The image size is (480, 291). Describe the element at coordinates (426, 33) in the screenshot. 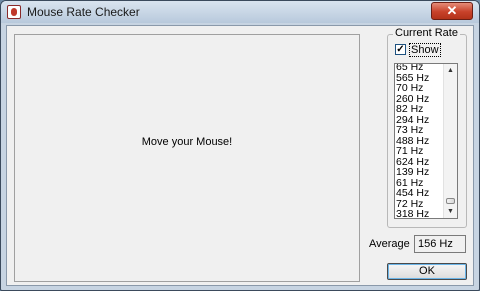

I see `current-rate-group-label: Current Rate` at that location.